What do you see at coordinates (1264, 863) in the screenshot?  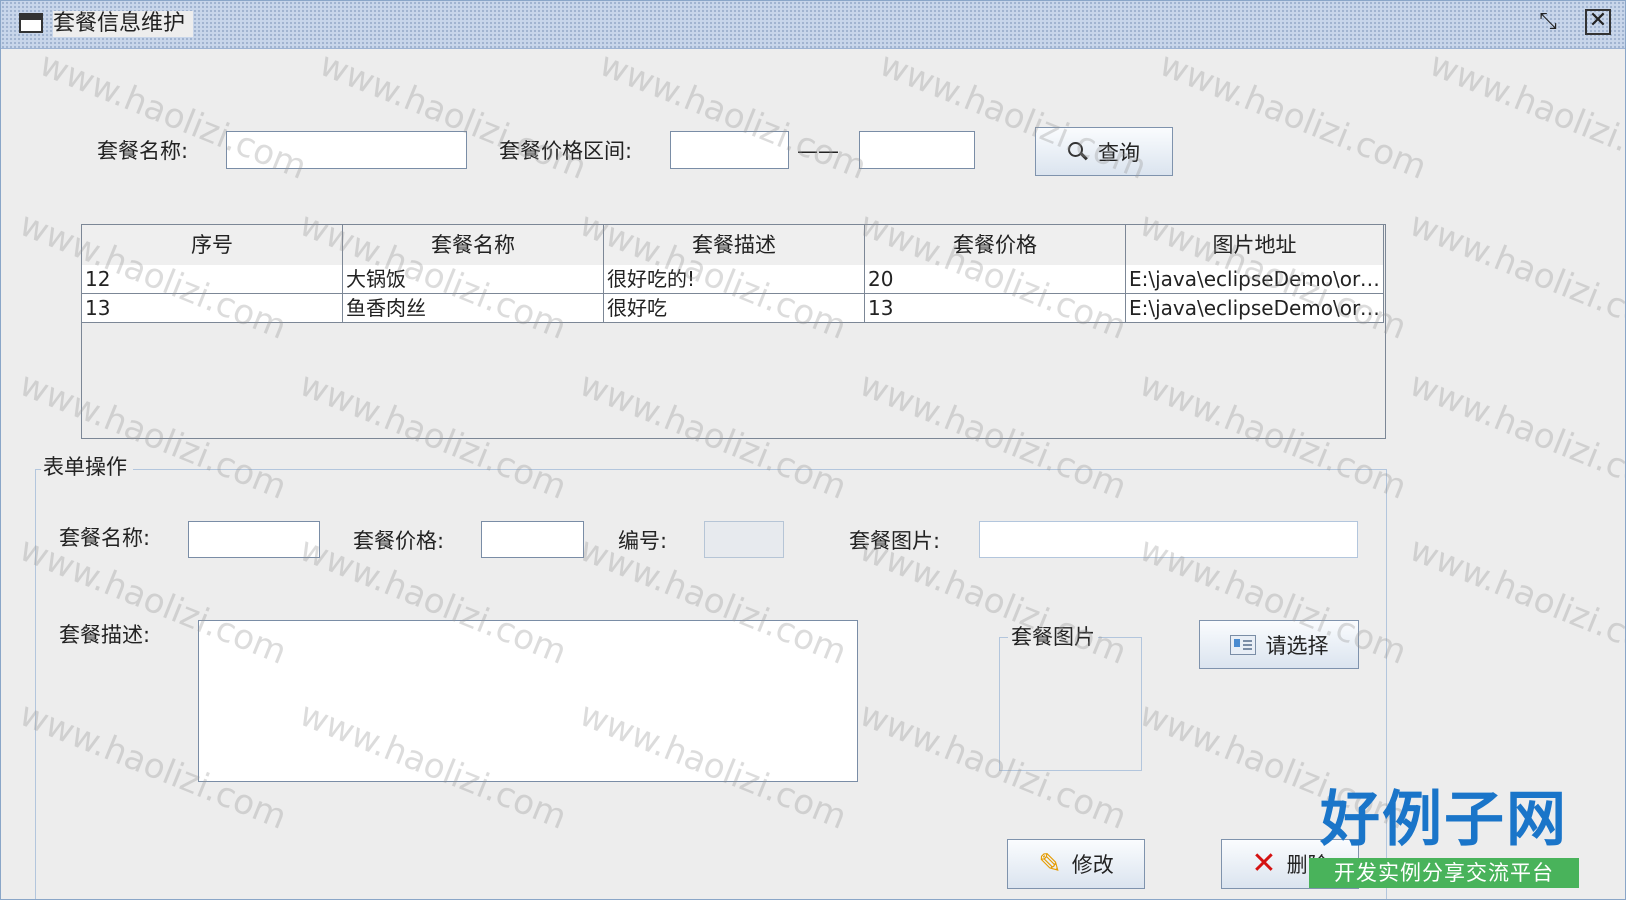 I see `delete-x-icon: ✕` at bounding box center [1264, 863].